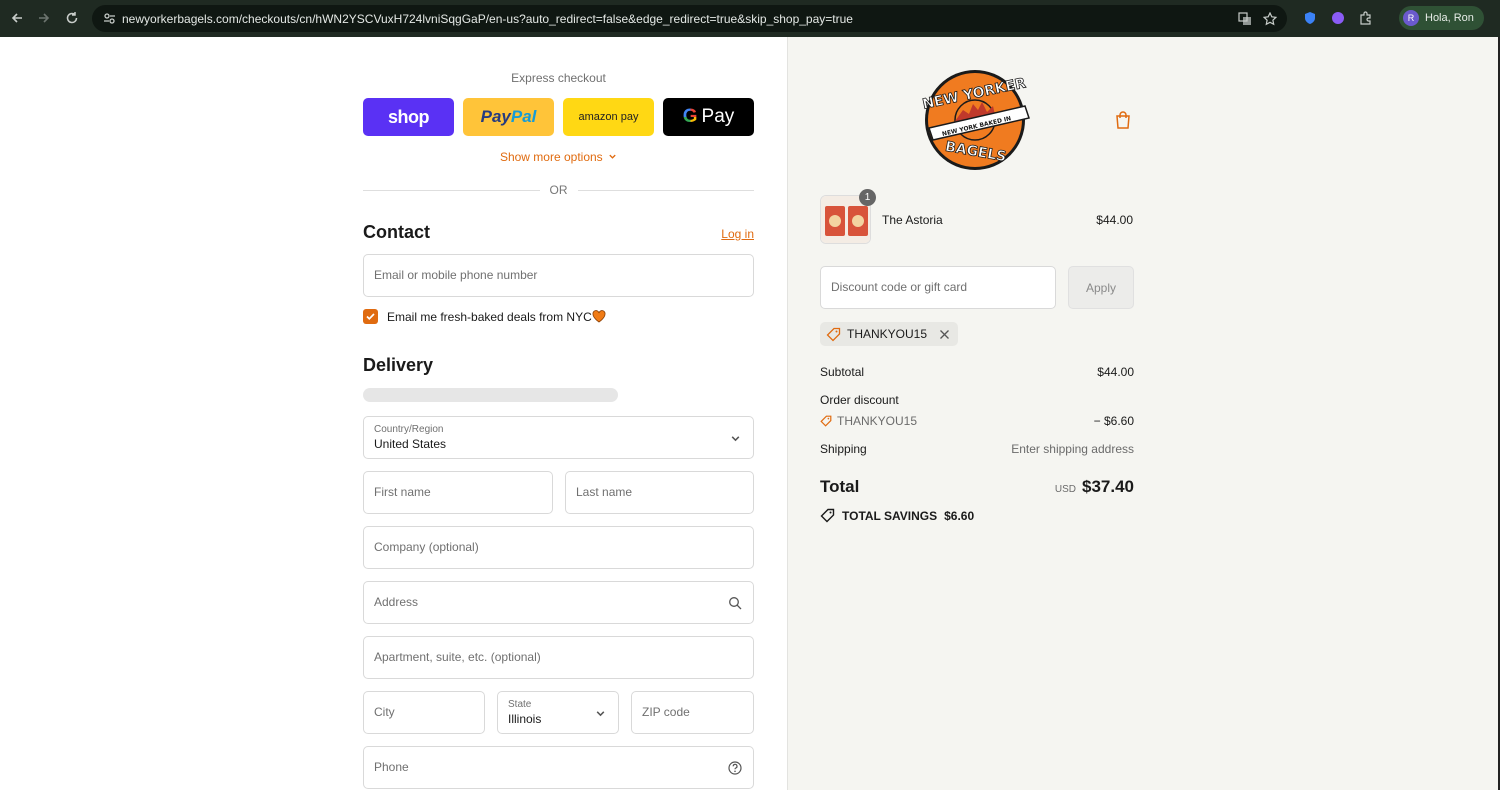 This screenshot has width=1500, height=790. Describe the element at coordinates (735, 603) in the screenshot. I see `search-icon` at that location.